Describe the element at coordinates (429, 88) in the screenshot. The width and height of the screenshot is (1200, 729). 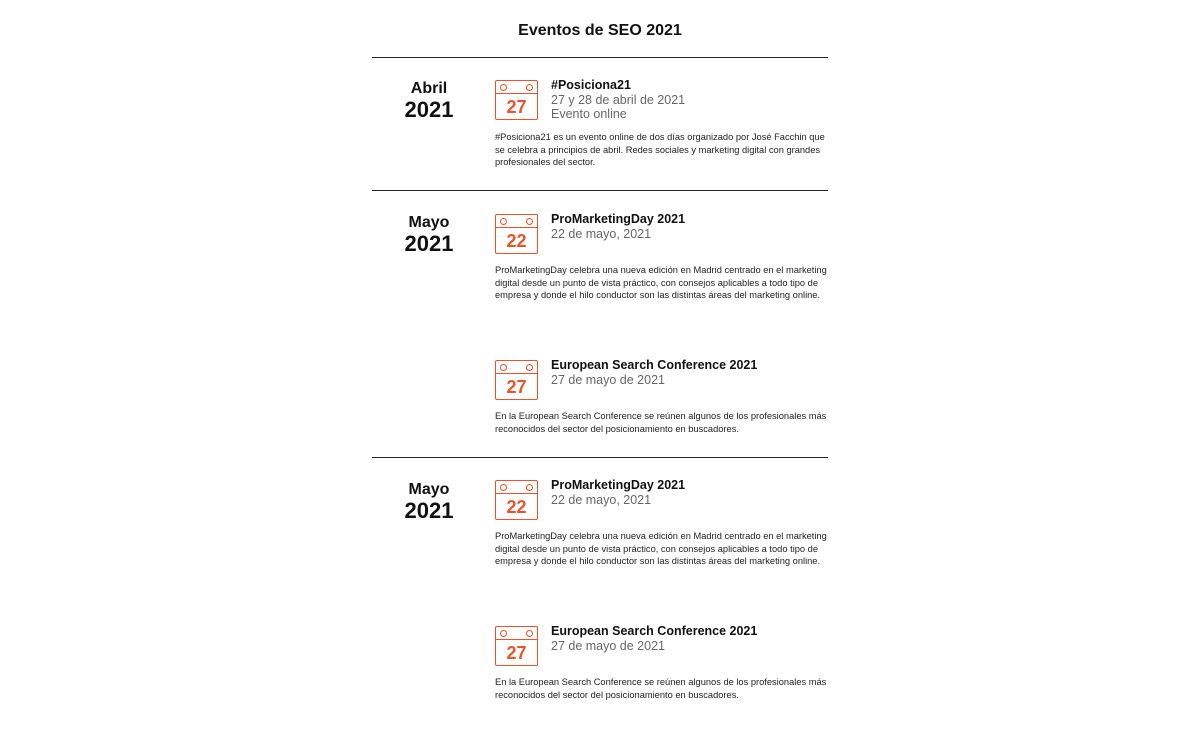
I see `month-name: Abril` at that location.